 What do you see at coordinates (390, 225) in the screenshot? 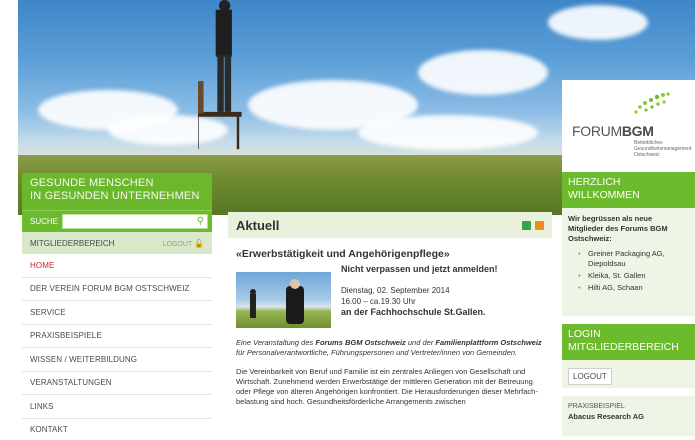
I see `main-header: Aktuell` at bounding box center [390, 225].